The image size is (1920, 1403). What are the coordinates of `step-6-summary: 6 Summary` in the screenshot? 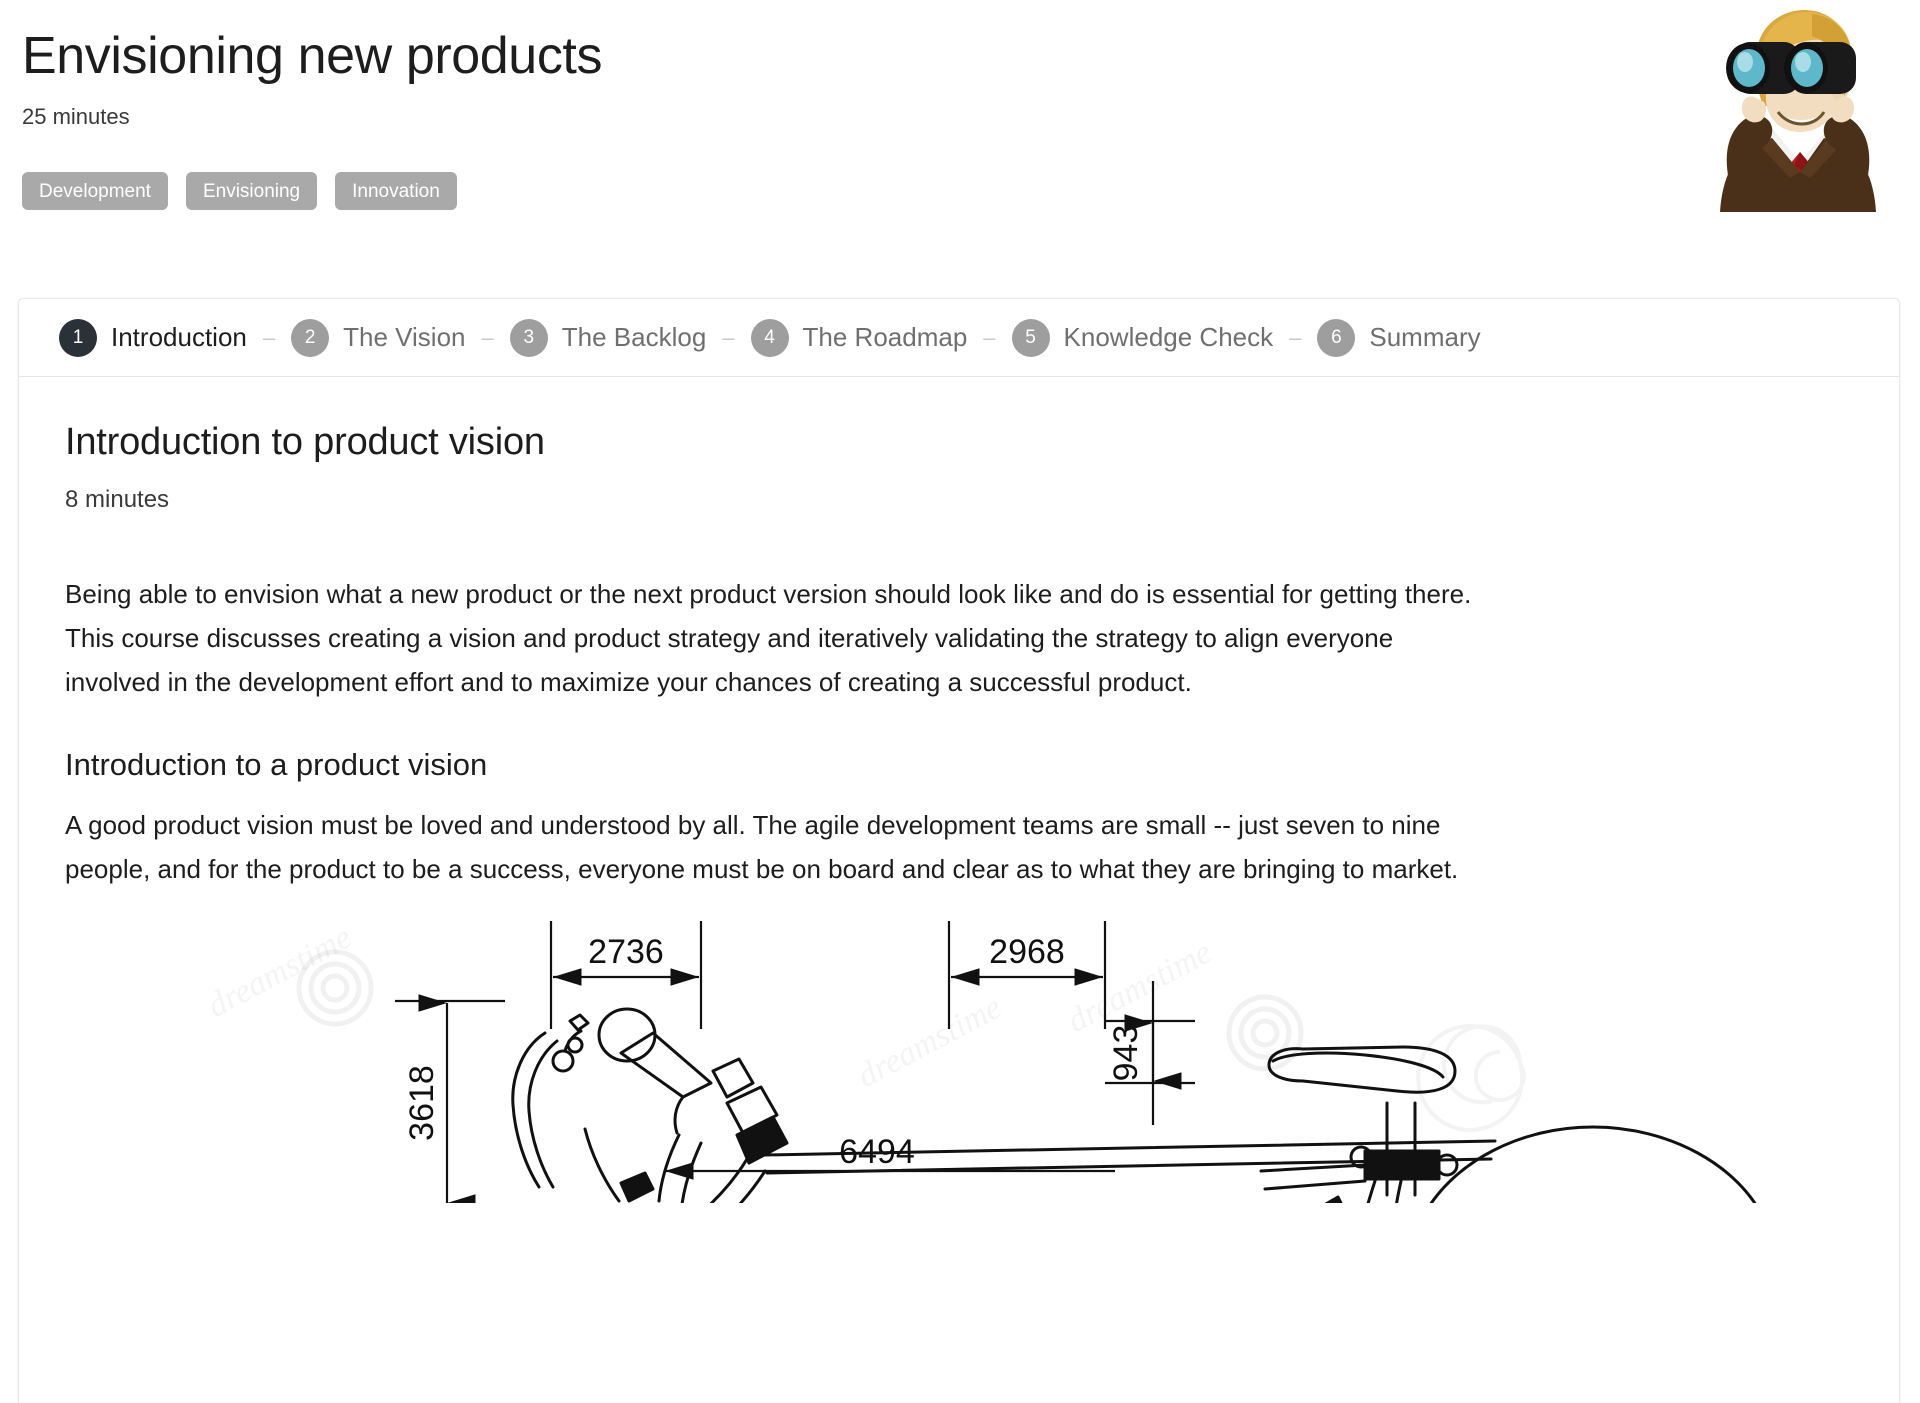 It's located at (1399, 337).